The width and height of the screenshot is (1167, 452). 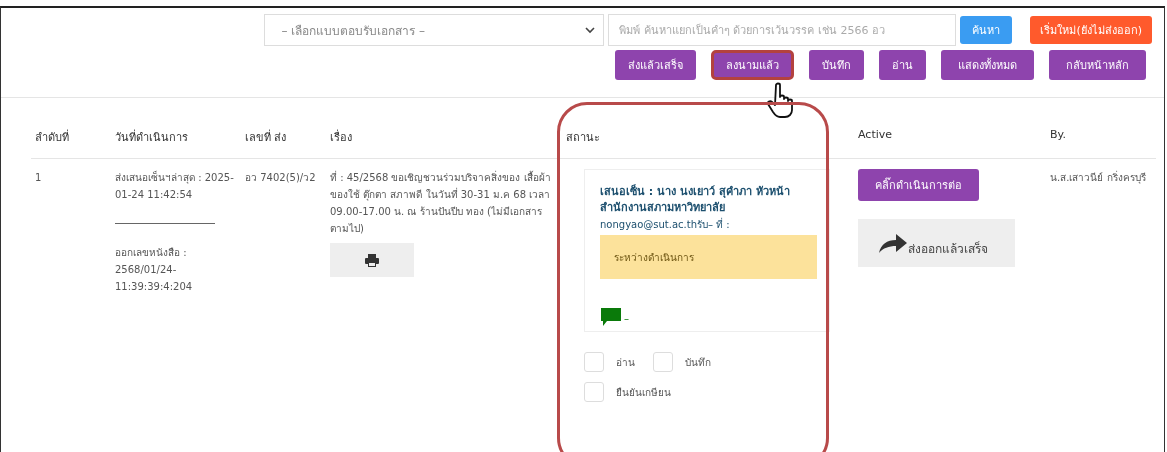 I want to click on search-field: พิมพ์ ค้นหาแยกเป็นคำๆ ด้วยการเว้นวรรค เช่น 2566 อว, so click(x=782, y=30).